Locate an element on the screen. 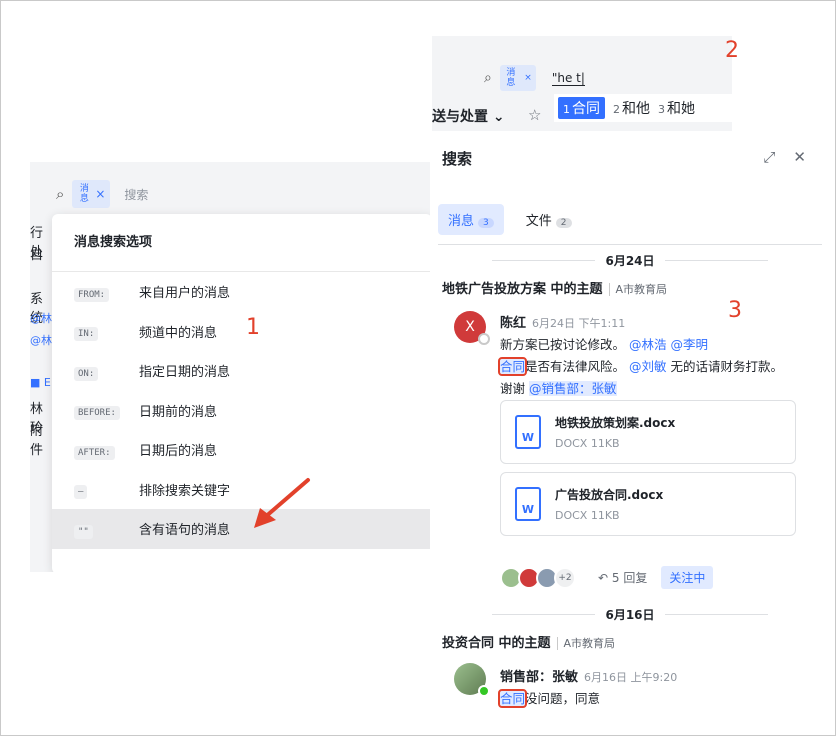 Image resolution: width=836 pixels, height=736 pixels. option-label: 日期后的消息 is located at coordinates (178, 452).